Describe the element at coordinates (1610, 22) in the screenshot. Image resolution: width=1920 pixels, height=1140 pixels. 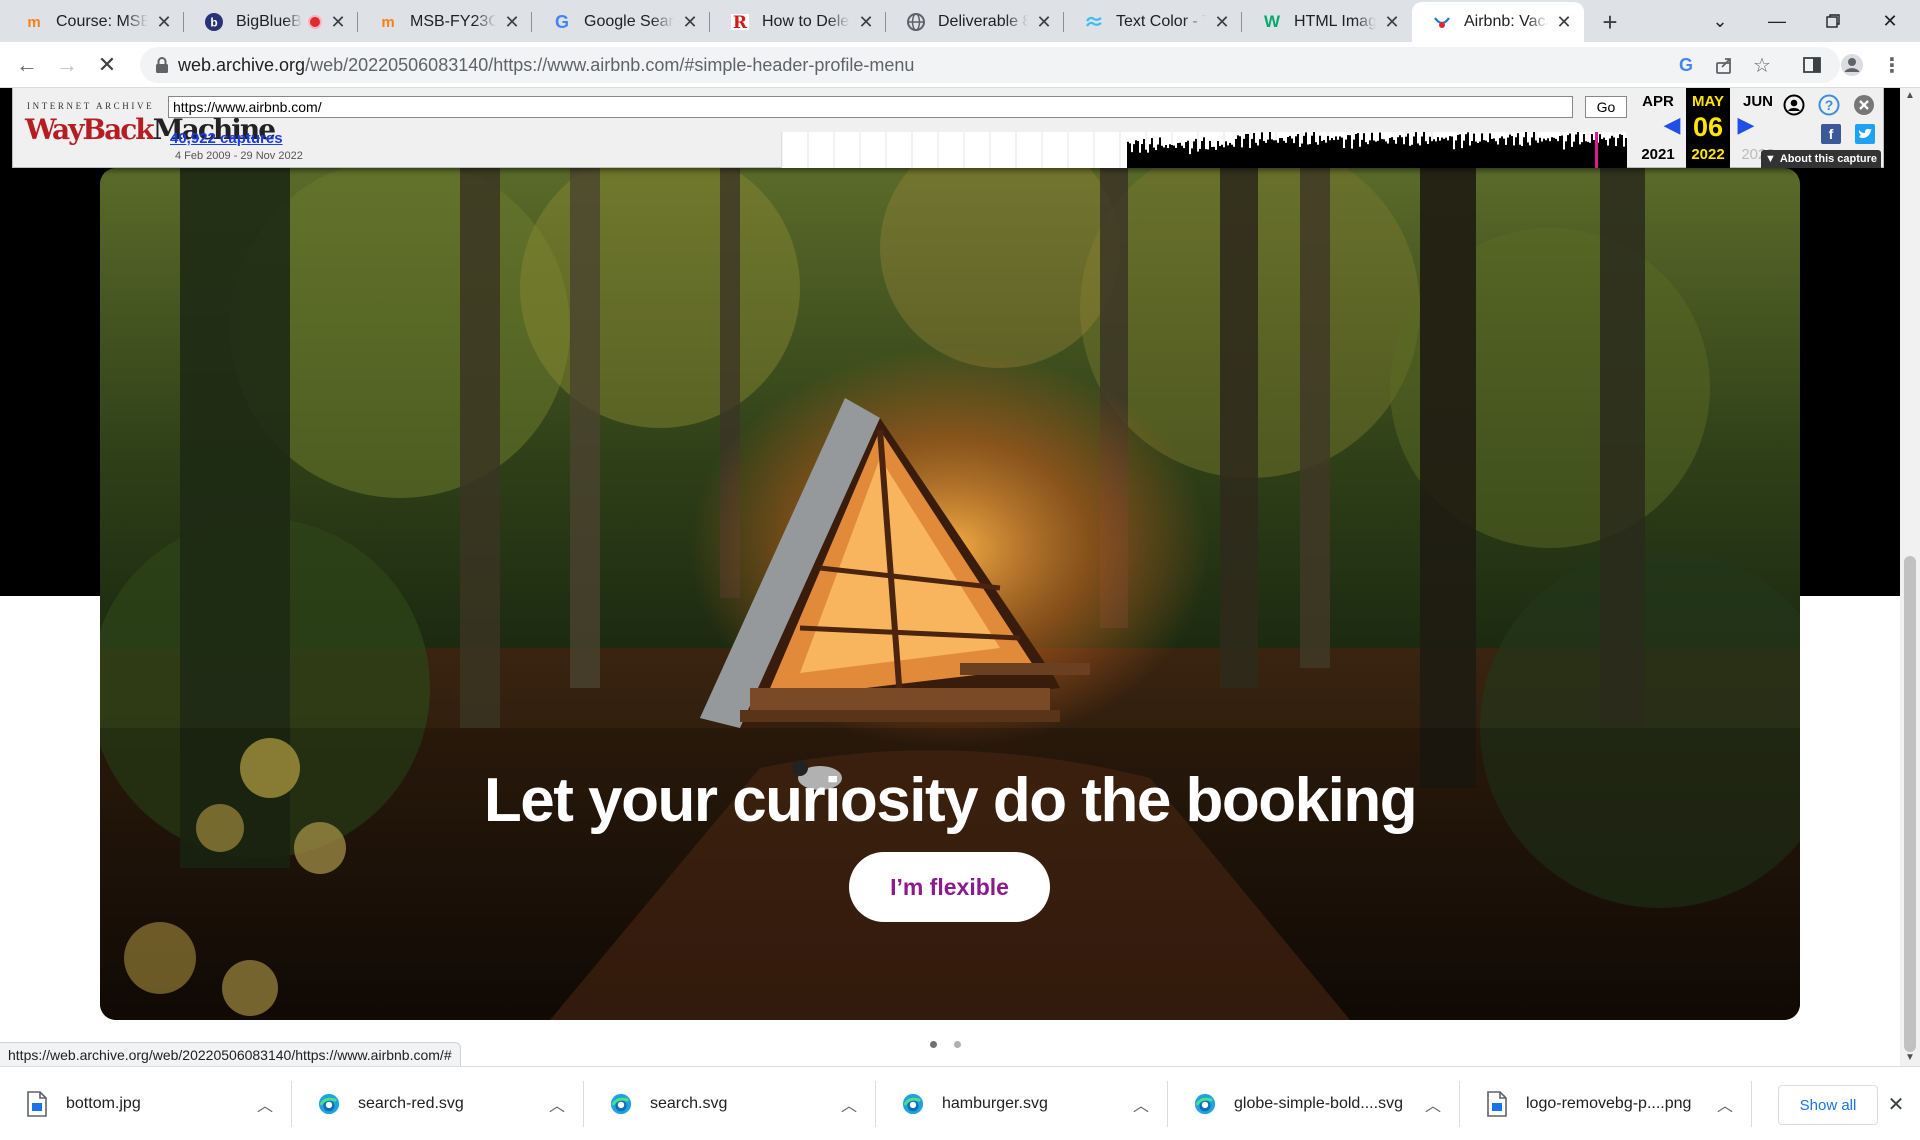
I see `new-tab-button: +` at that location.